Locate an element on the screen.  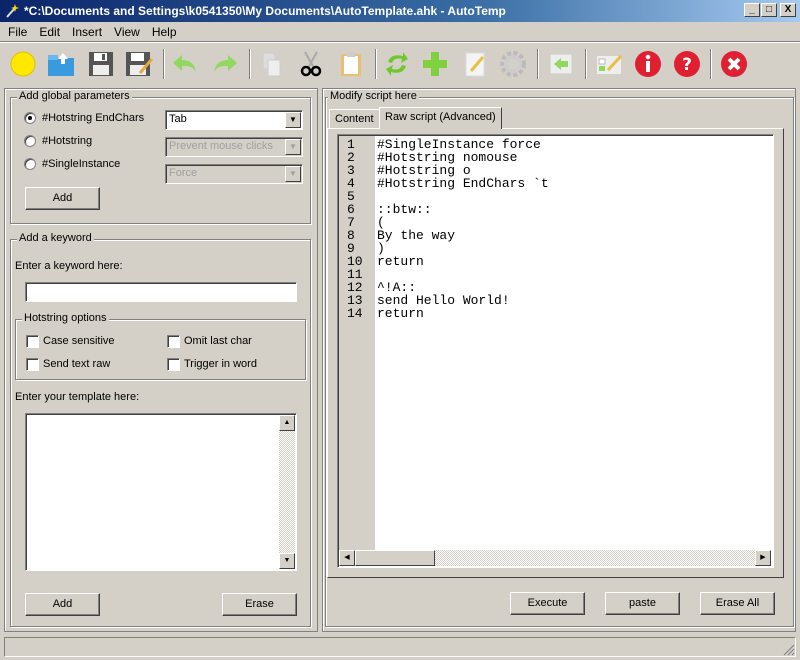
redo-icon is located at coordinates (225, 63).